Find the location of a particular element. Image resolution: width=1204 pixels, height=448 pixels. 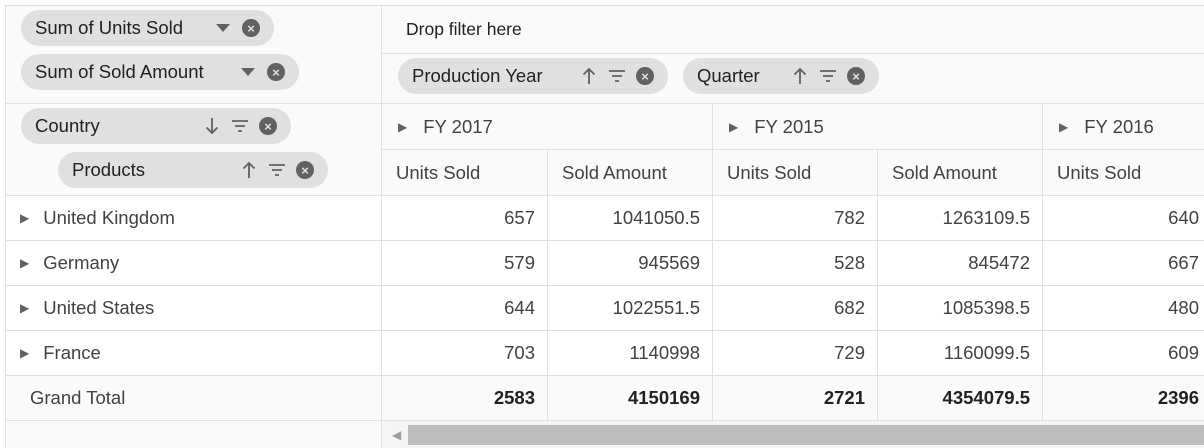

value-cell: 682 is located at coordinates (795, 308).